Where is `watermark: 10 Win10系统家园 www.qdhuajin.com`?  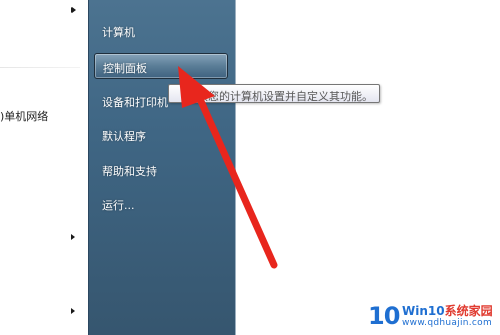 watermark: 10 Win10系统家园 www.qdhuajin.com is located at coordinates (431, 315).